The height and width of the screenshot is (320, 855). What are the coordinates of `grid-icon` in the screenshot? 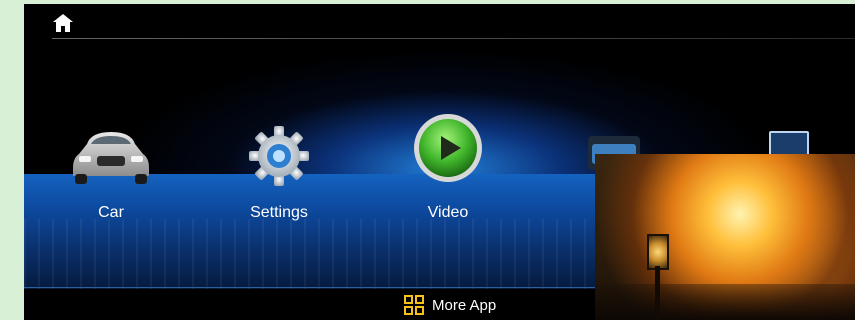 It's located at (414, 305).